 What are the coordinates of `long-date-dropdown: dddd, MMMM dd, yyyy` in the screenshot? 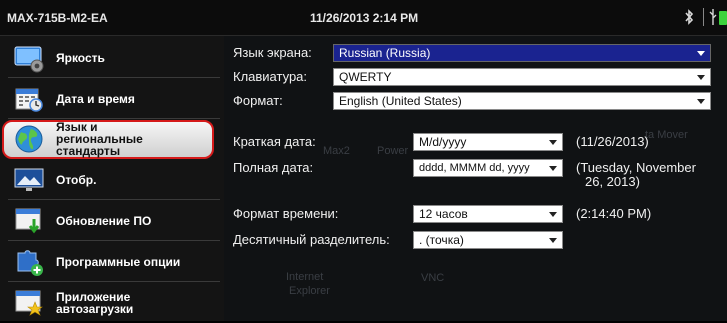 It's located at (488, 168).